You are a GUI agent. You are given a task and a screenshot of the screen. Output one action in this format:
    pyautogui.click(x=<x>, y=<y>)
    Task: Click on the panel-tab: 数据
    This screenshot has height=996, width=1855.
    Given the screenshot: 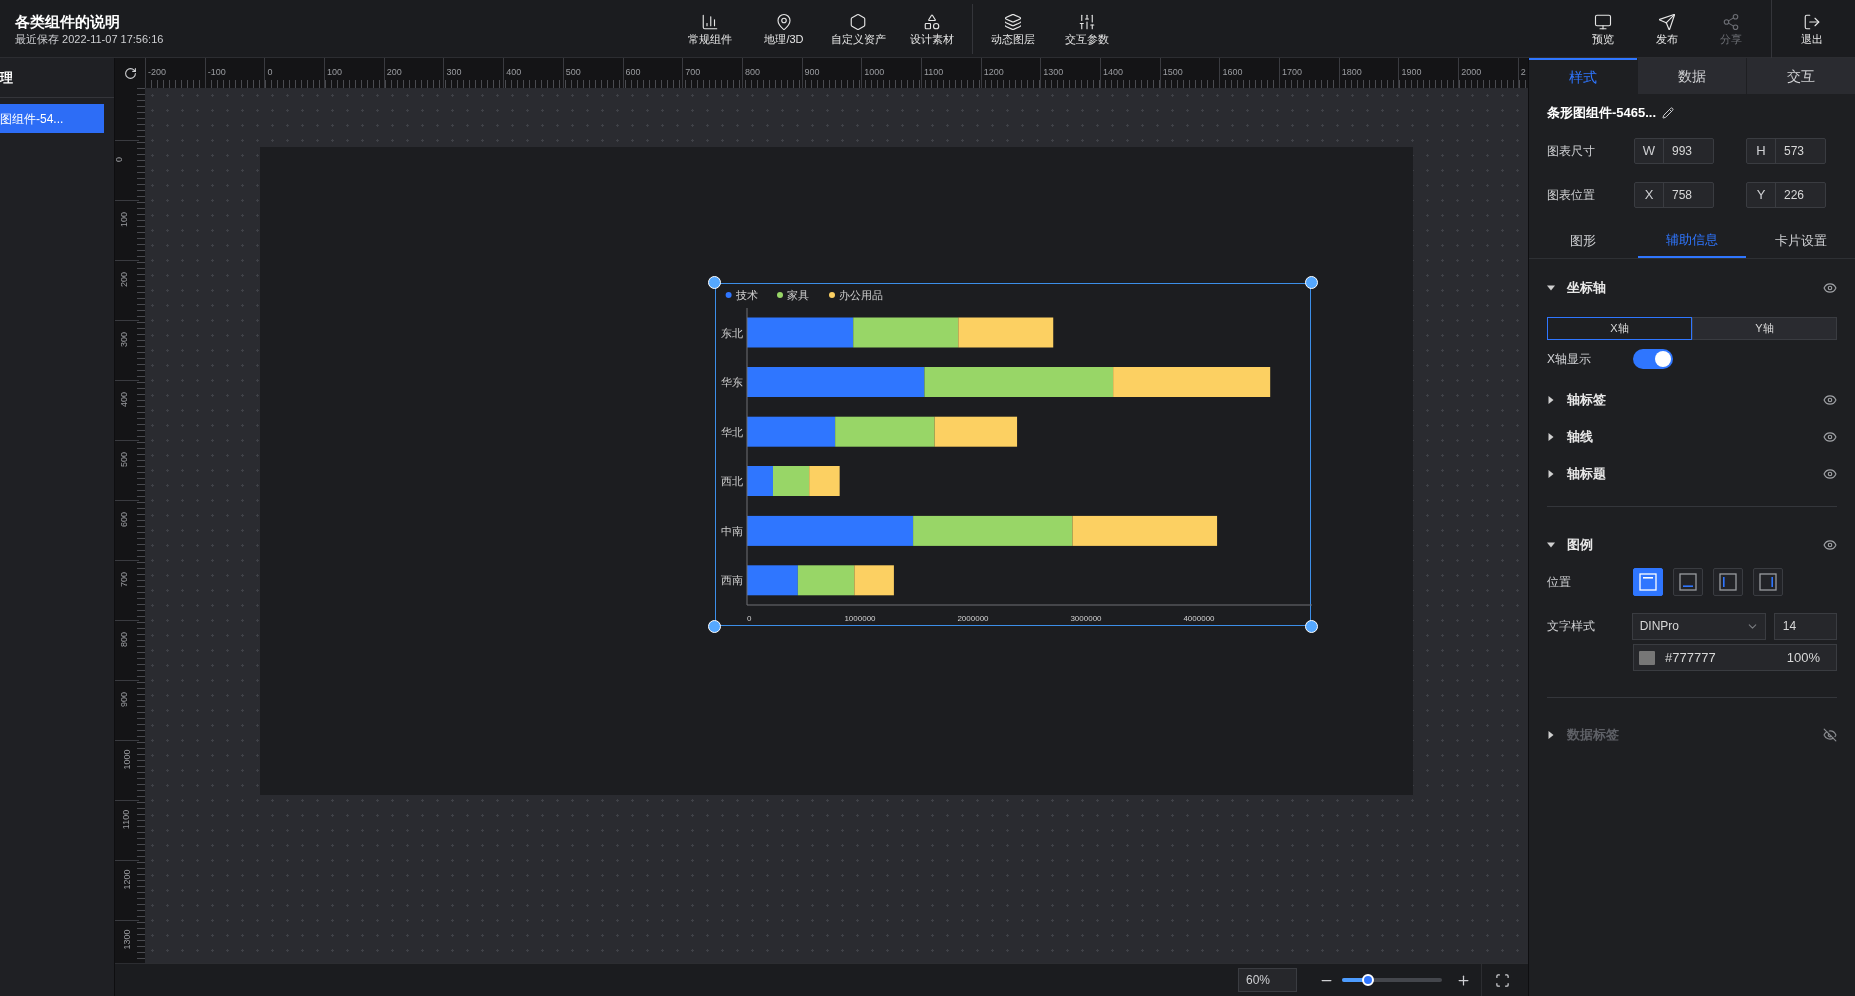 What is the action you would take?
    pyautogui.click(x=1691, y=76)
    